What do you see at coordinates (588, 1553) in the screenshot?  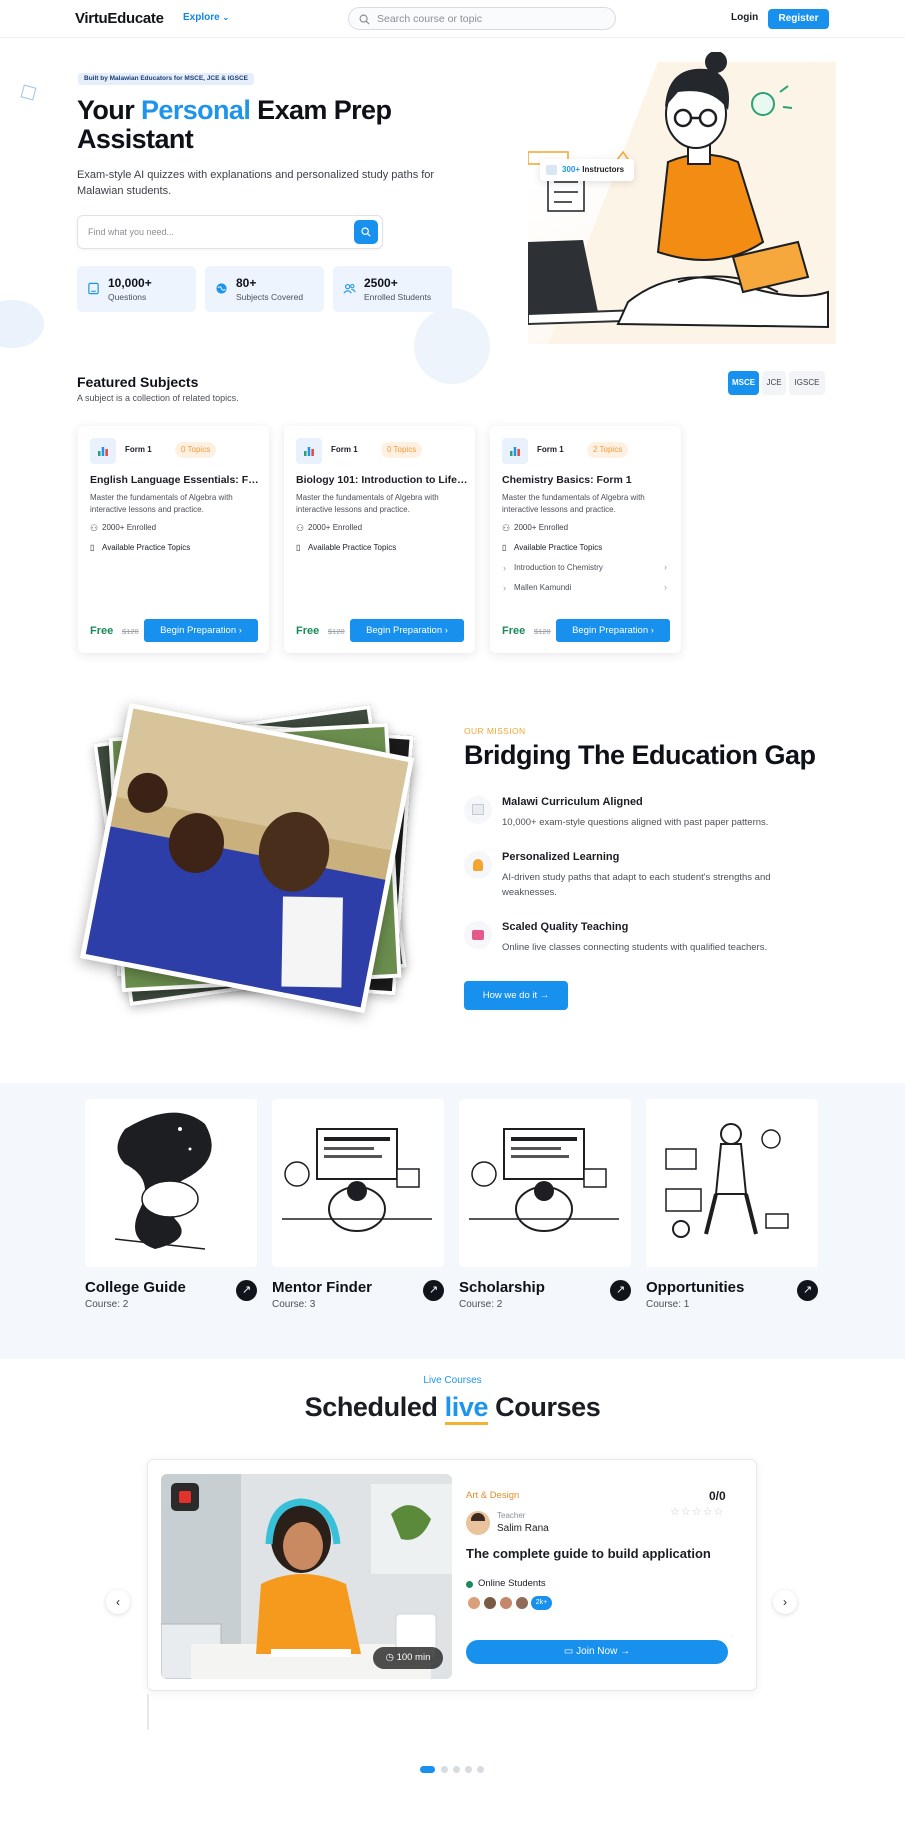 I see `course-title: The complete guide to build application` at bounding box center [588, 1553].